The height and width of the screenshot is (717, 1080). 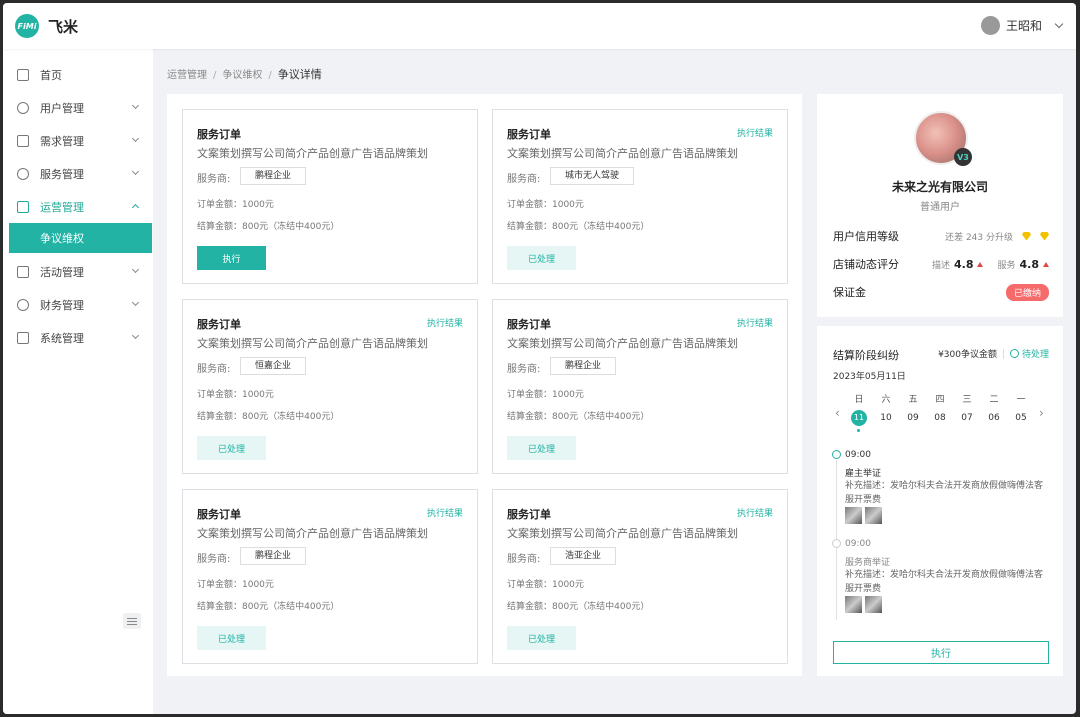 What do you see at coordinates (941, 236) in the screenshot?
I see `credit-row: 用户信用等级 还差 243 分升级` at bounding box center [941, 236].